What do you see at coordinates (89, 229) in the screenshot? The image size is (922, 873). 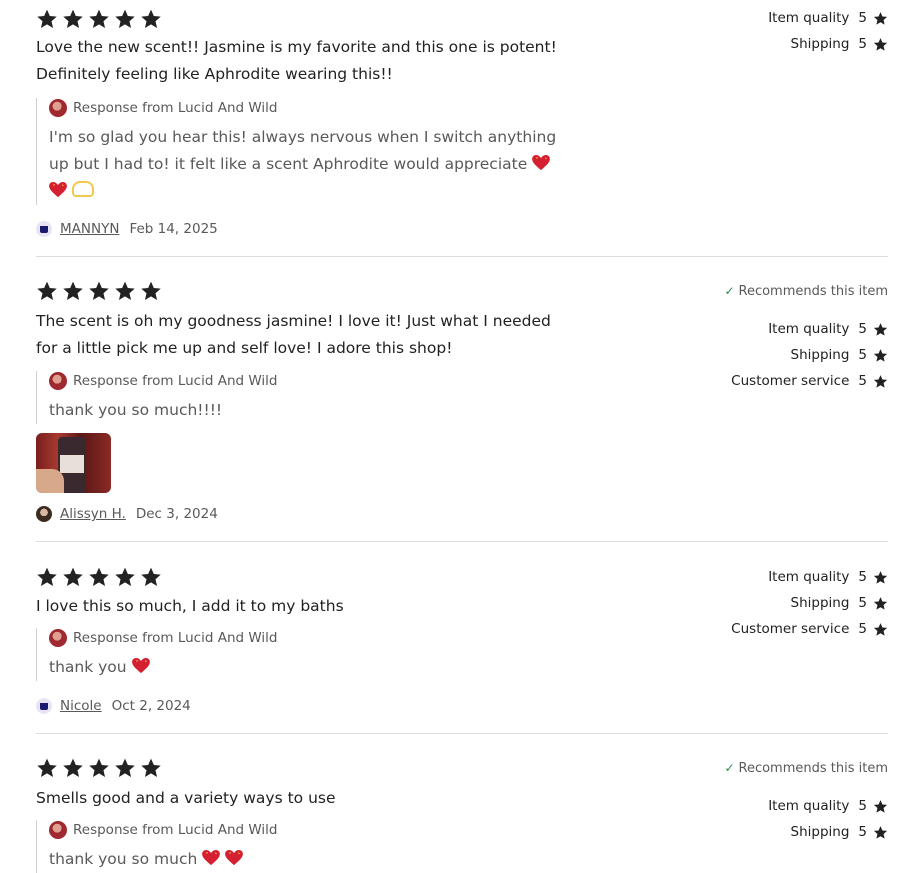 I see `reviewer-name-link: MANNYN` at bounding box center [89, 229].